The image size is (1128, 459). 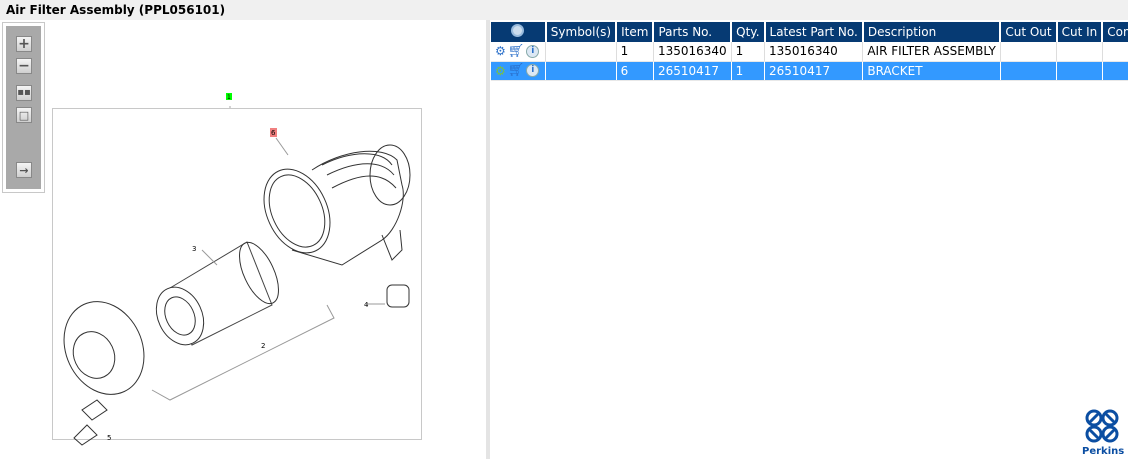 I want to click on perkins-wordmark: Perkins, so click(x=1103, y=451).